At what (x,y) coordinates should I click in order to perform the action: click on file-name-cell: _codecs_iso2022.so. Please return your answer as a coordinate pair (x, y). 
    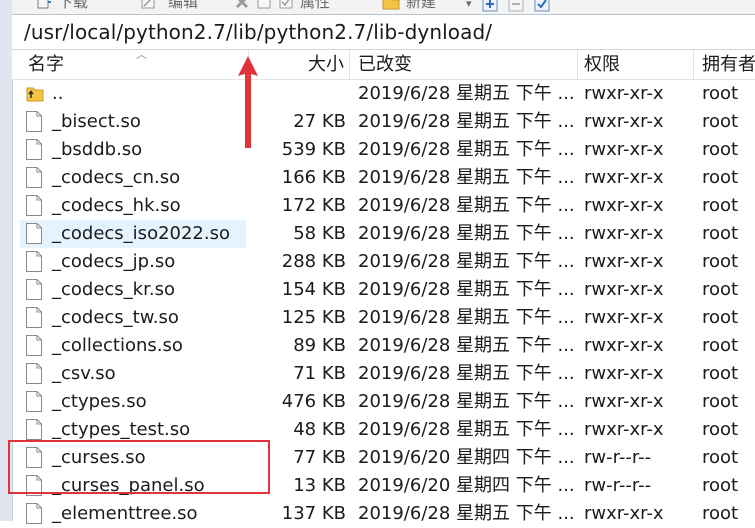
    Looking at the image, I should click on (133, 234).